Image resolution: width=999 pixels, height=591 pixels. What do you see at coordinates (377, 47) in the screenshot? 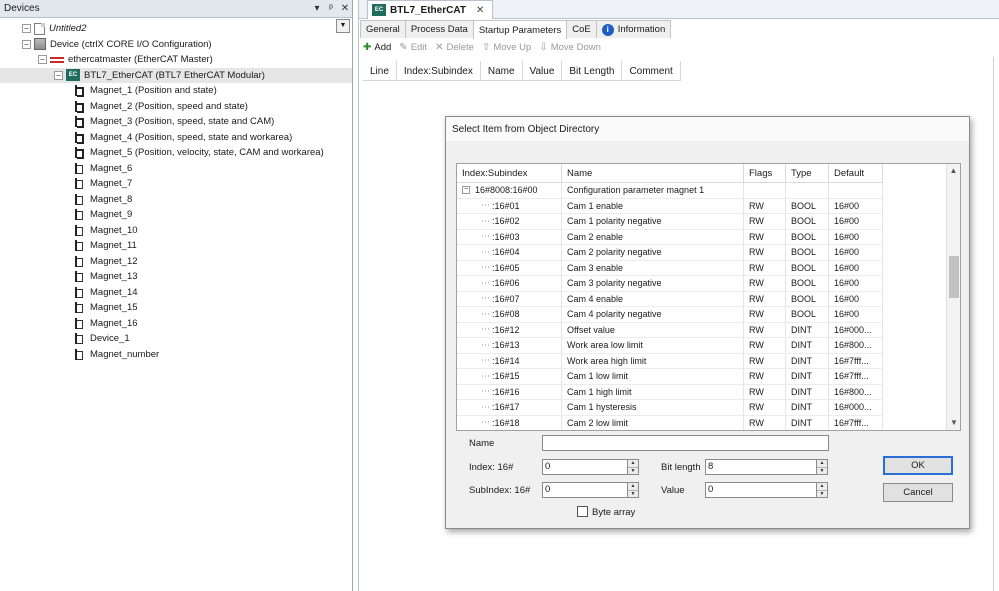
I see `add-button: ✚ Add` at bounding box center [377, 47].